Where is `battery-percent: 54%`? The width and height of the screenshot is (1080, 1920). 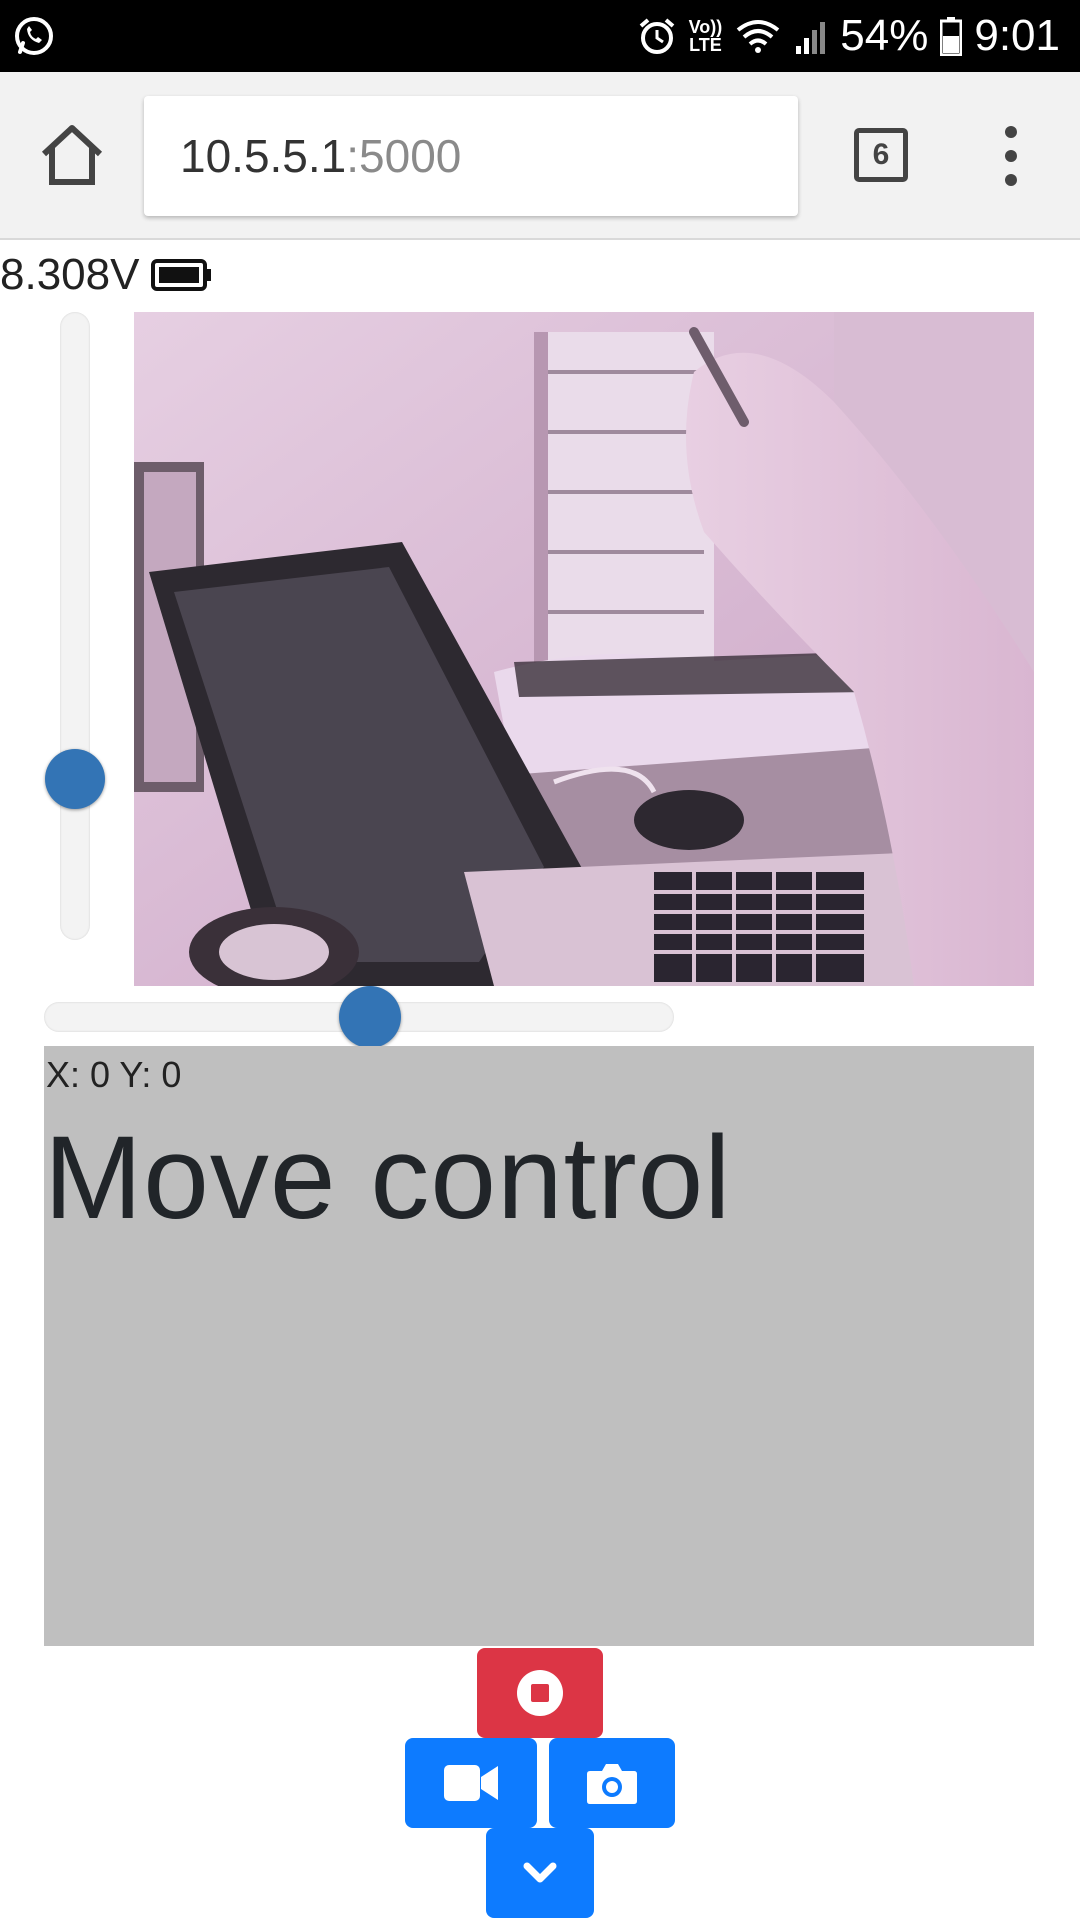
battery-percent: 54% is located at coordinates (884, 35).